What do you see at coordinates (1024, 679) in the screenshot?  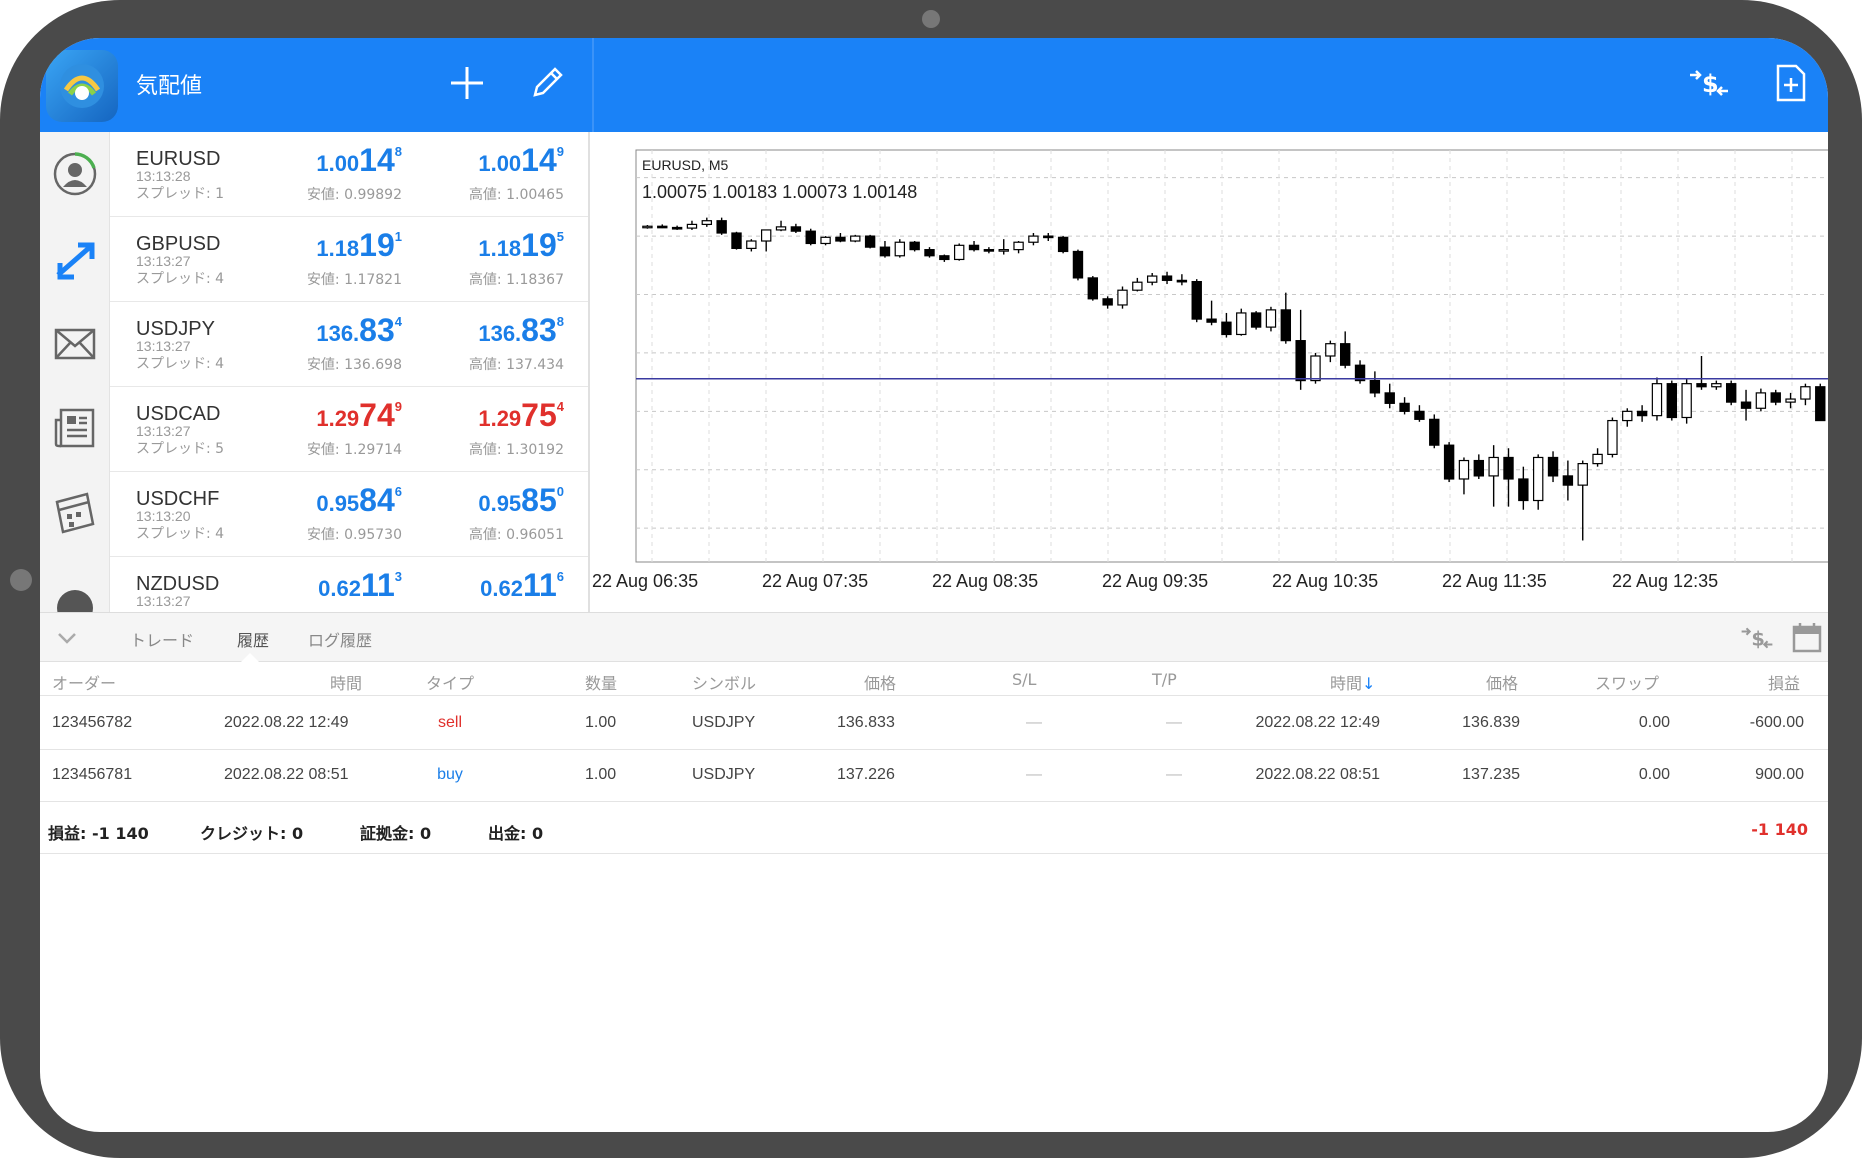 I see `col-sl: S/L` at bounding box center [1024, 679].